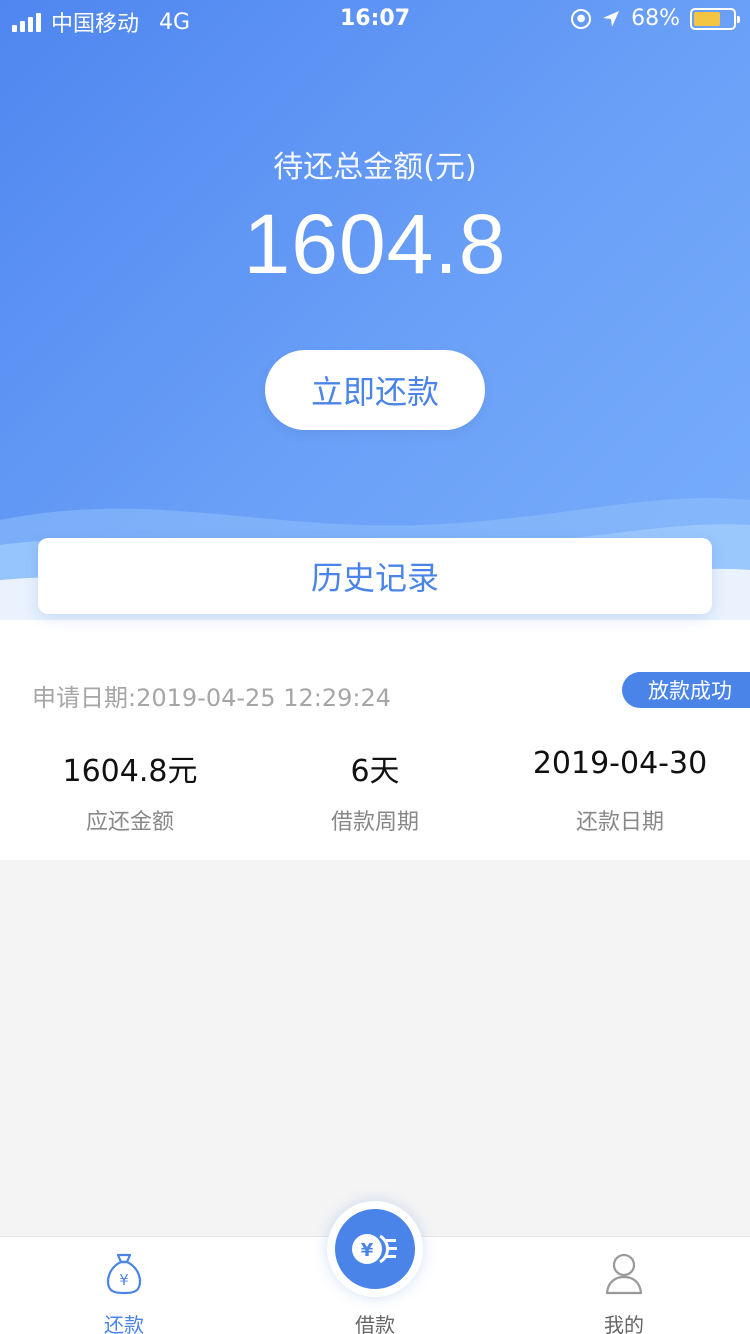  I want to click on tab-label: 还款, so click(124, 1323).